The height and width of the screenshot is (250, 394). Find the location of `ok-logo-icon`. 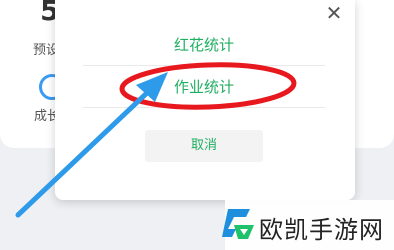

ok-logo-icon is located at coordinates (238, 224).